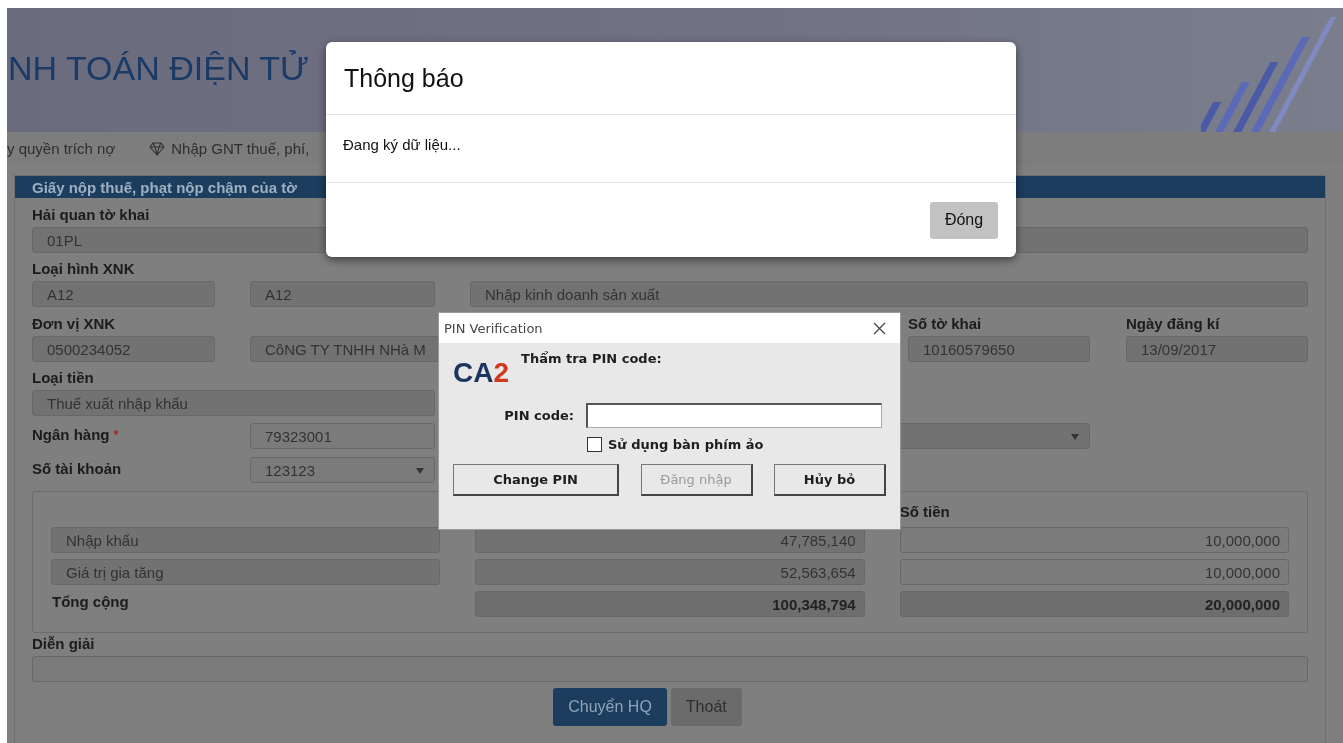 Image resolution: width=1343 pixels, height=743 pixels. Describe the element at coordinates (246, 572) in the screenshot. I see `text-field: Giá trị gia tăng` at that location.